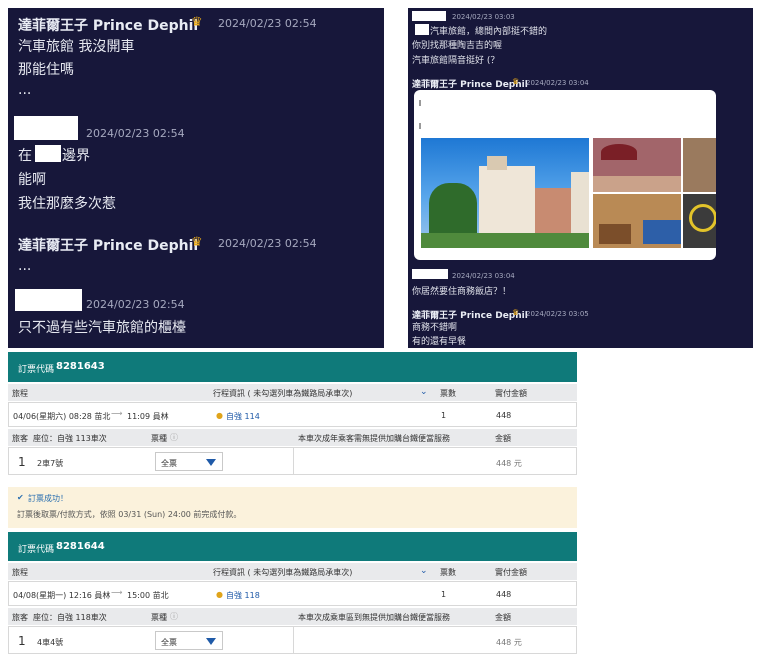 The width and height of the screenshot is (761, 663). What do you see at coordinates (557, 83) in the screenshot?
I see `message-timestamp: 2024/02/23 03:04` at bounding box center [557, 83].